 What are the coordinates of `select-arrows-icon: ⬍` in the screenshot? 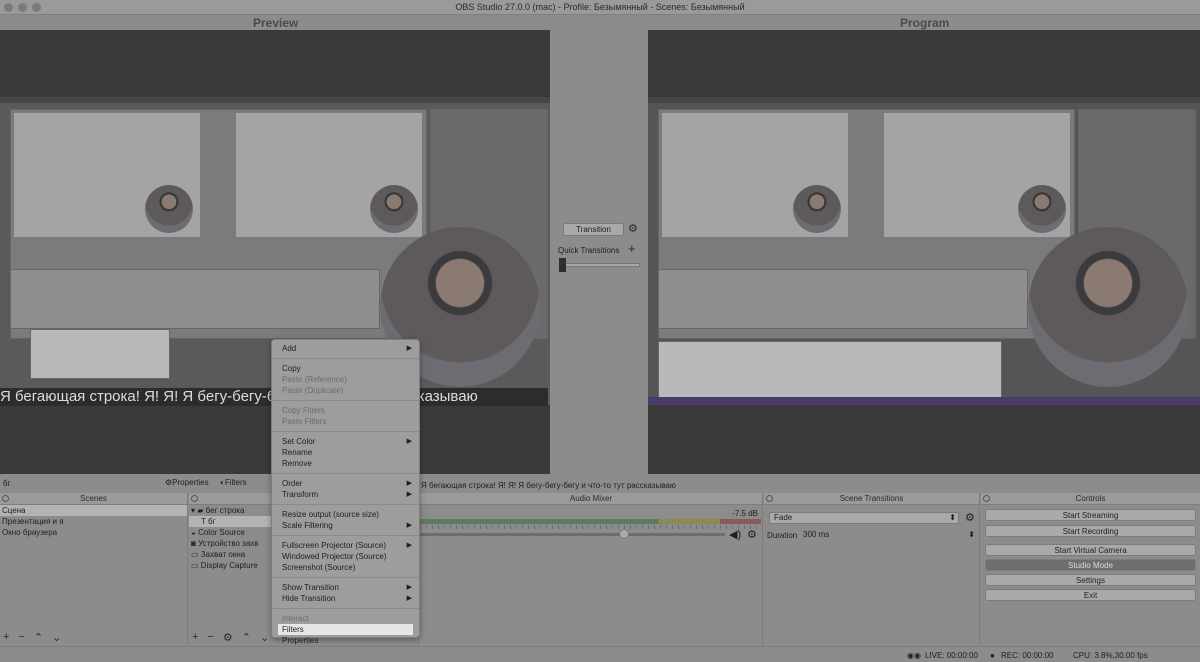 It's located at (952, 517).